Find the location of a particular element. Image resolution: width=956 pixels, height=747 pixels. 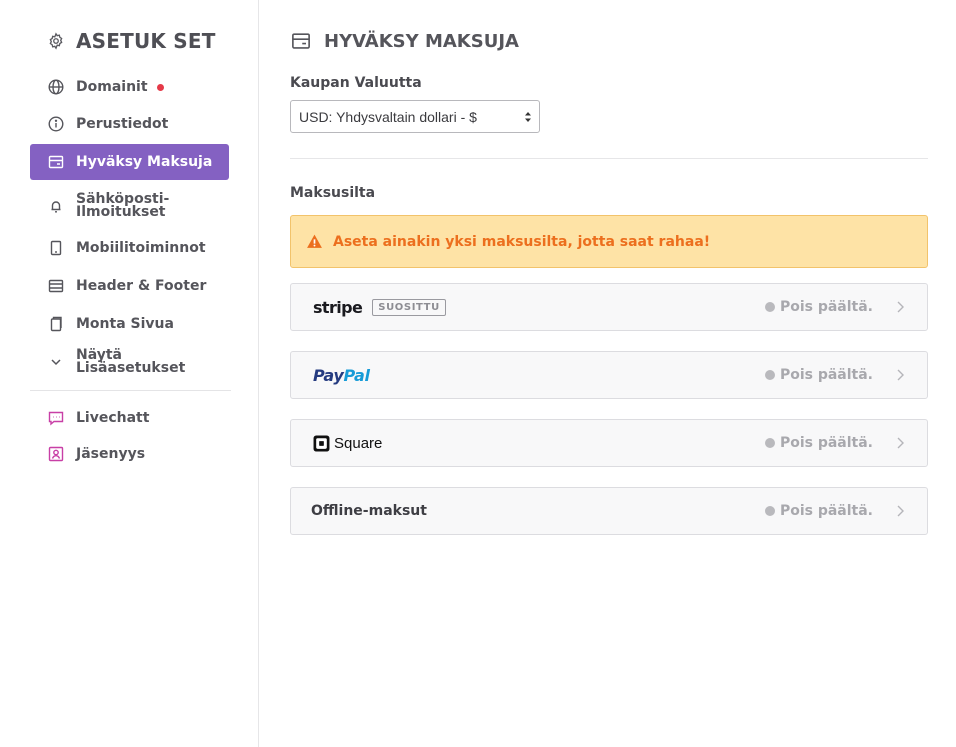

chat-icon is located at coordinates (56, 418).